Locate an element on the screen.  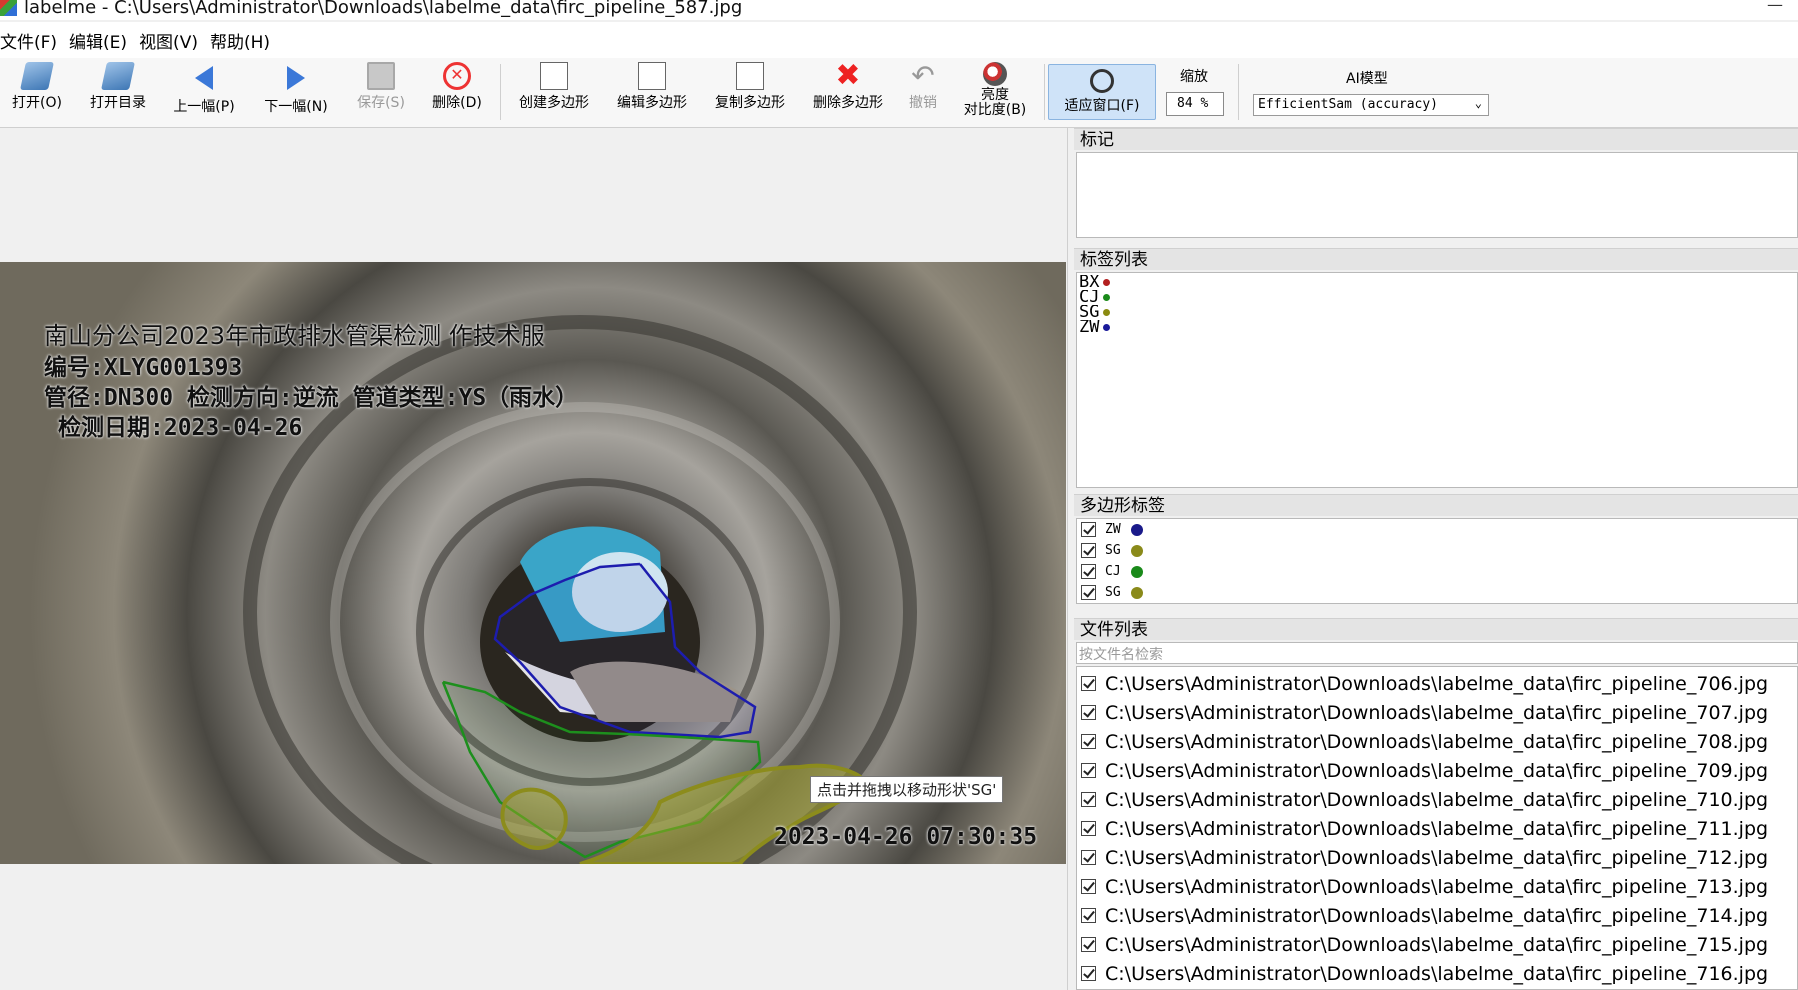
polygon-item: CJ is located at coordinates (1437, 571).